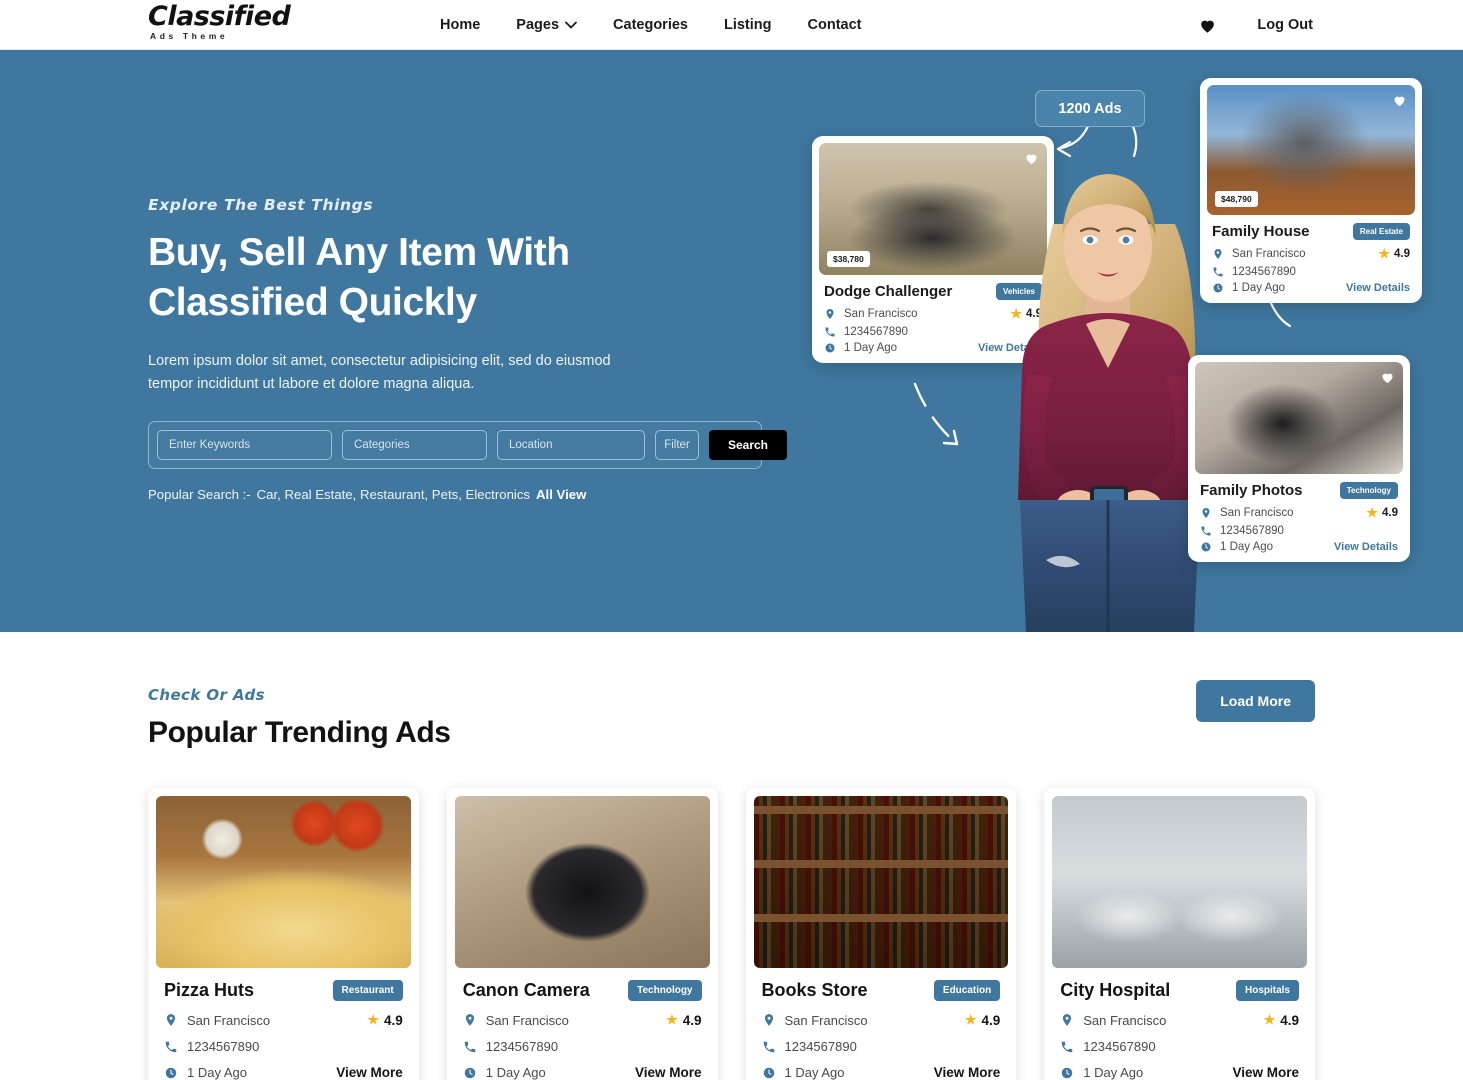 The width and height of the screenshot is (1463, 1080). What do you see at coordinates (1381, 231) in the screenshot?
I see `hero-card-realestate-badge: Real Estate` at bounding box center [1381, 231].